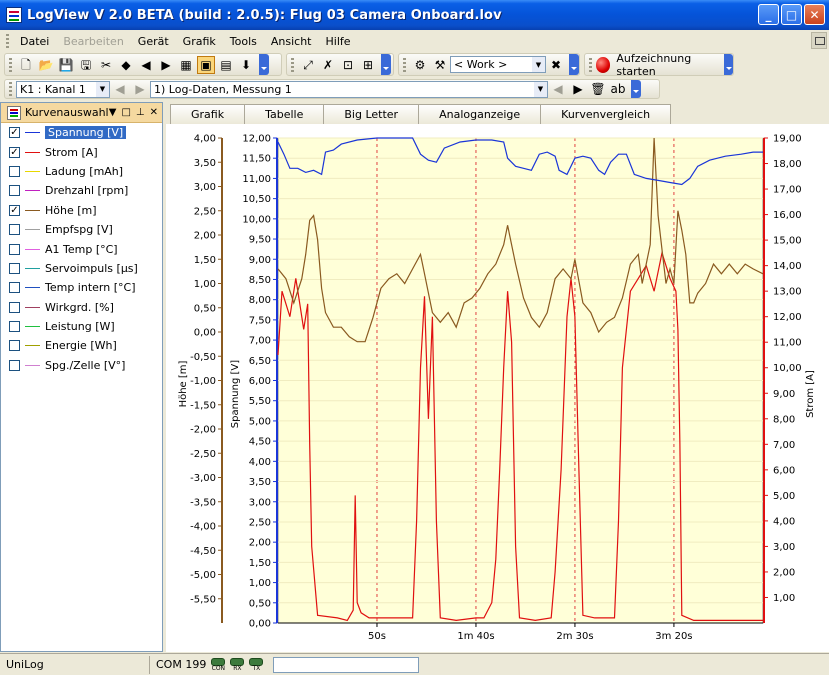 The image size is (829, 675). I want to click on maximize-button: □, so click(791, 14).